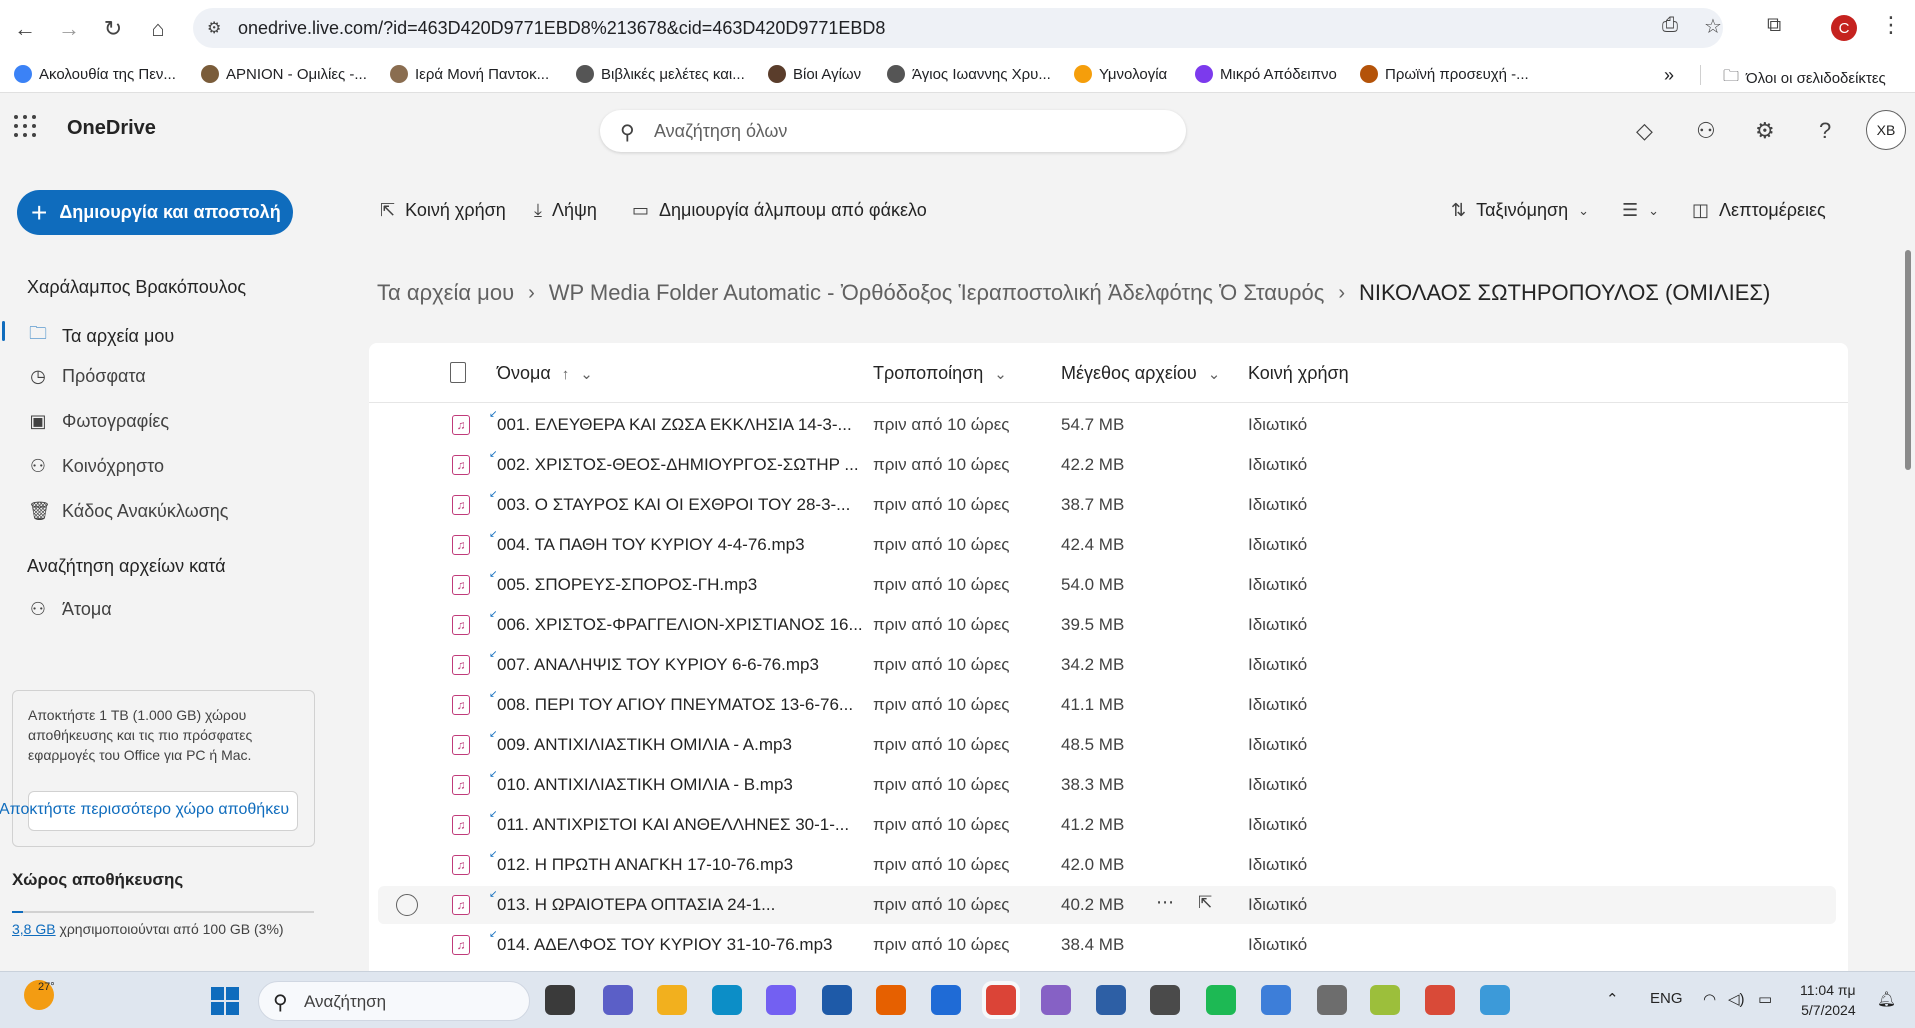  Describe the element at coordinates (158, 29) in the screenshot. I see `home-icon: ⌂` at that location.